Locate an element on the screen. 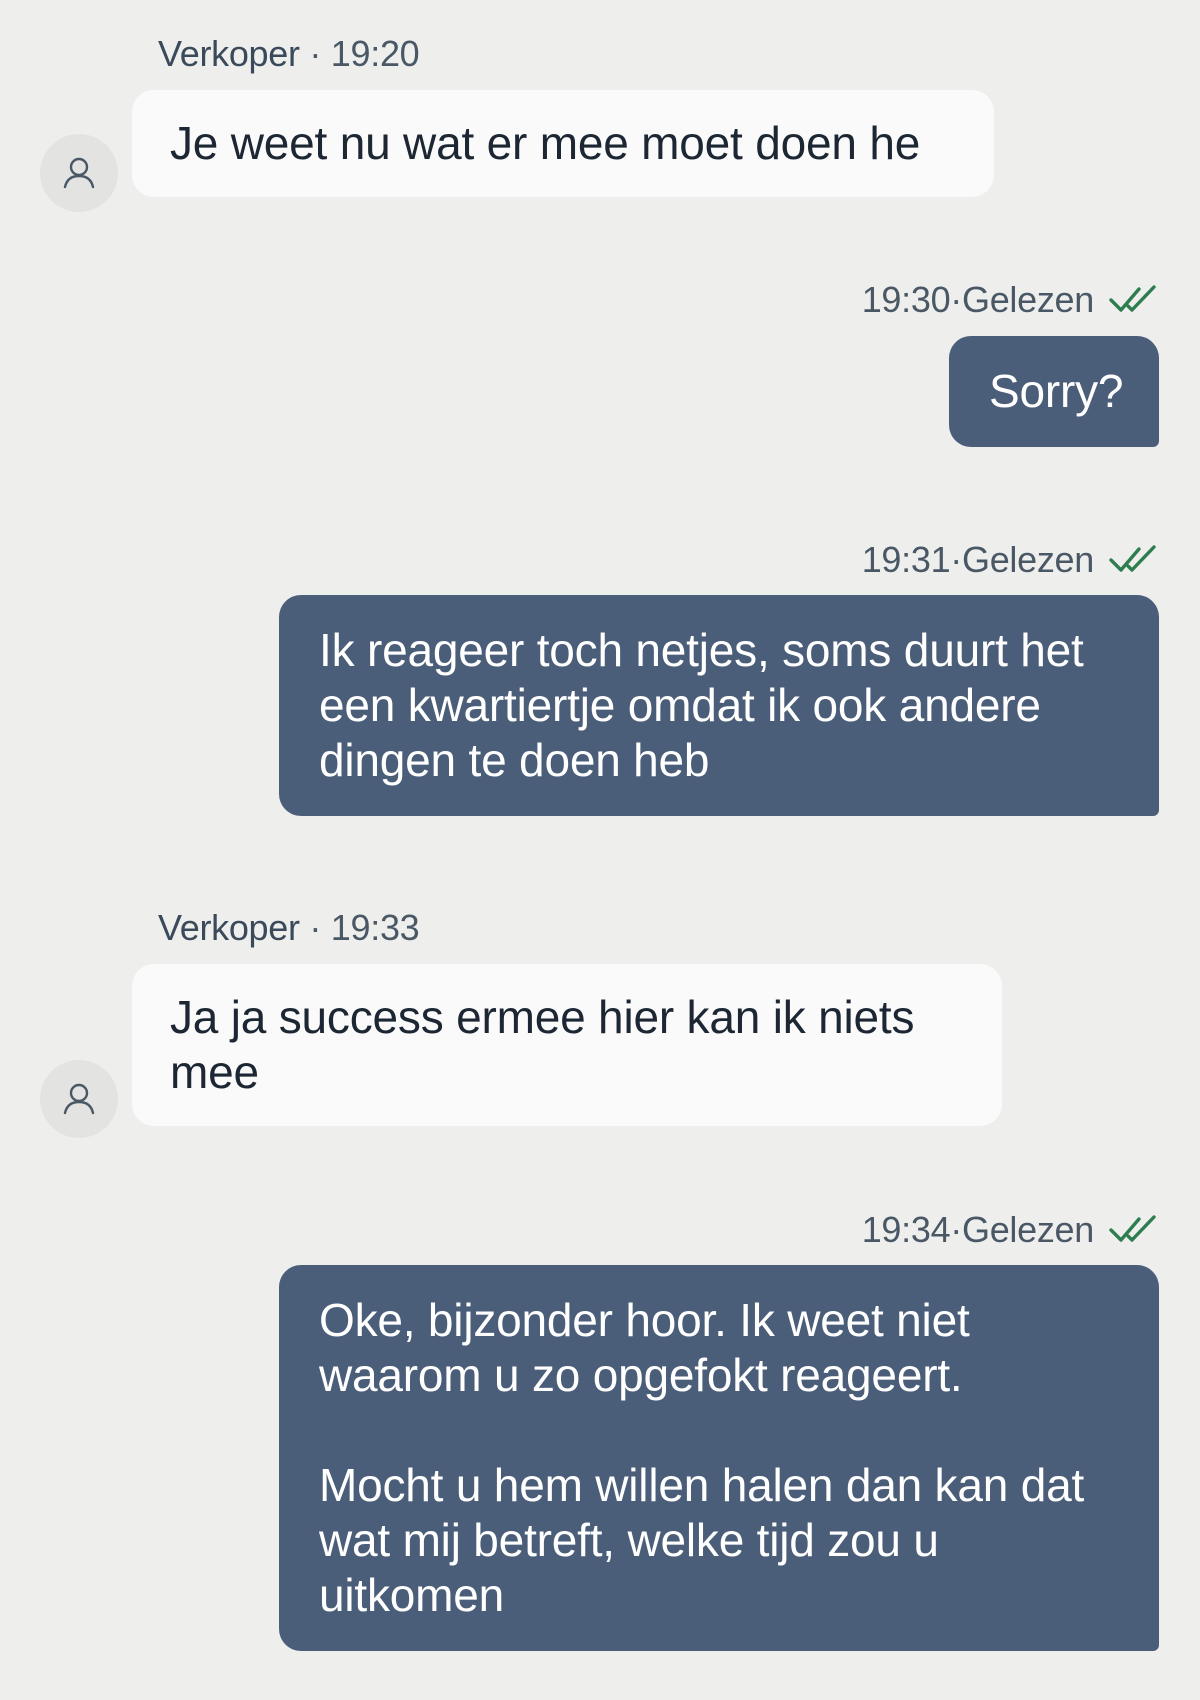 This screenshot has height=1700, width=1200. message-time: 19:34 is located at coordinates (906, 1229).